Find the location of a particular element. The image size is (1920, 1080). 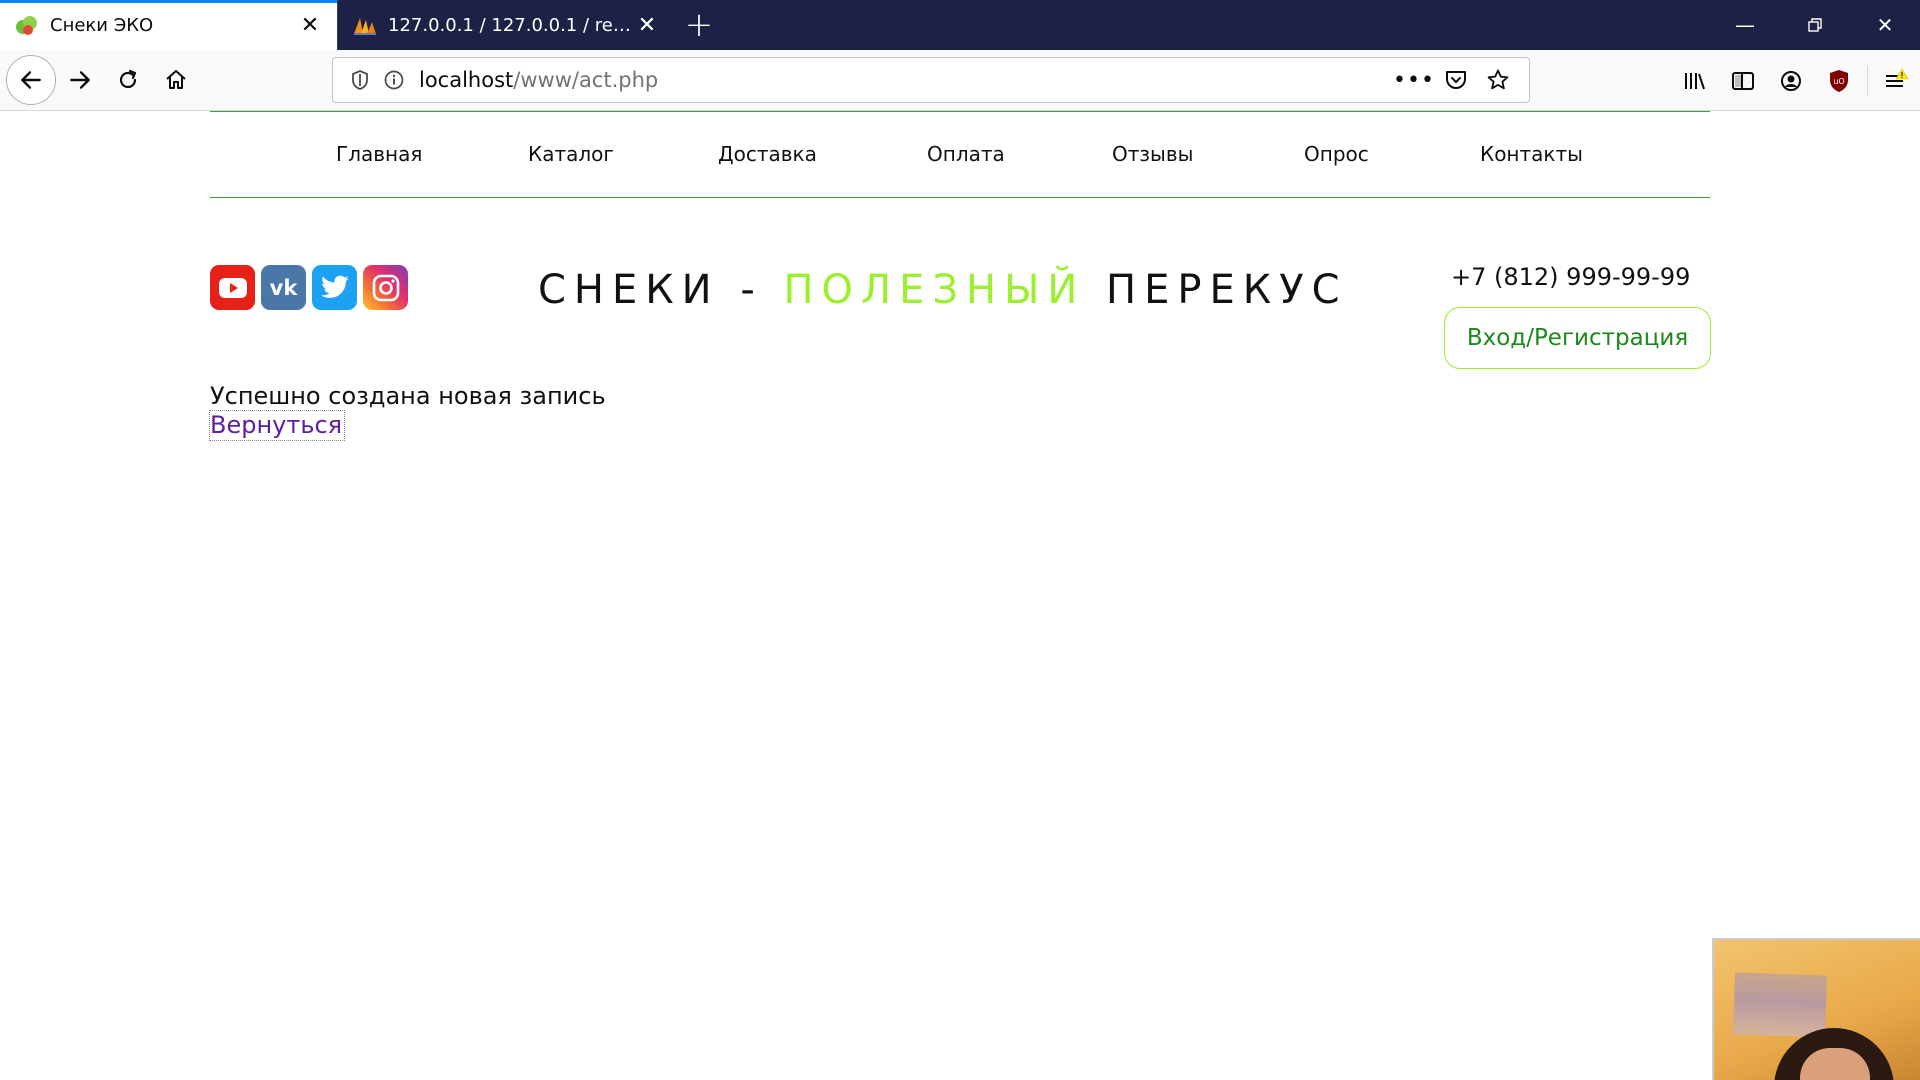

ublock-origin-icon: uO is located at coordinates (1839, 81).